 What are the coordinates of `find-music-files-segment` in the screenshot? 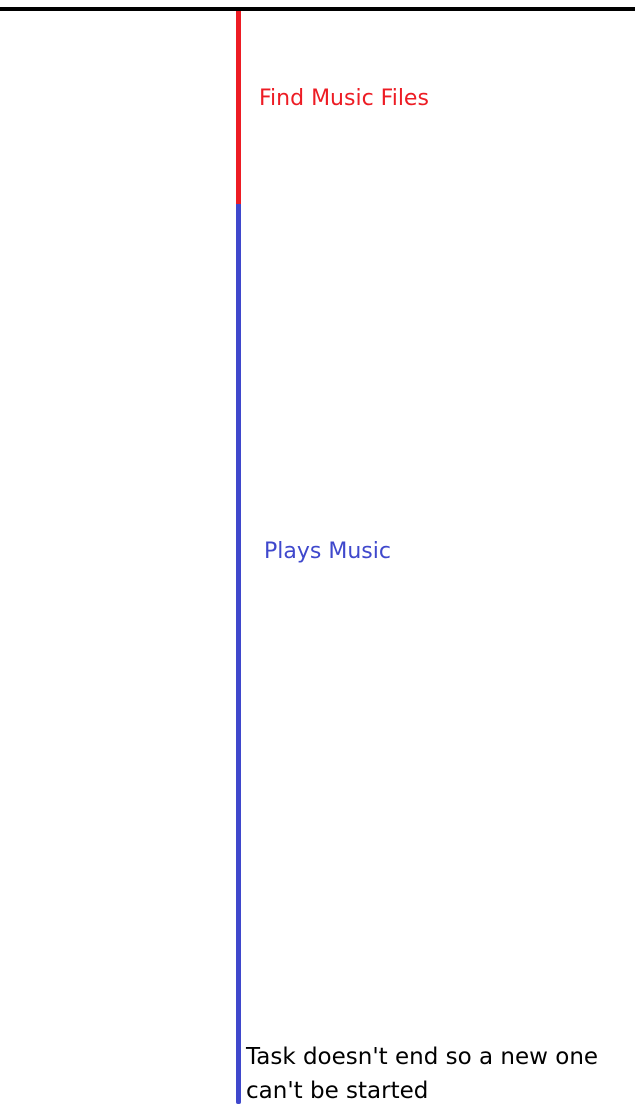 It's located at (238, 108).